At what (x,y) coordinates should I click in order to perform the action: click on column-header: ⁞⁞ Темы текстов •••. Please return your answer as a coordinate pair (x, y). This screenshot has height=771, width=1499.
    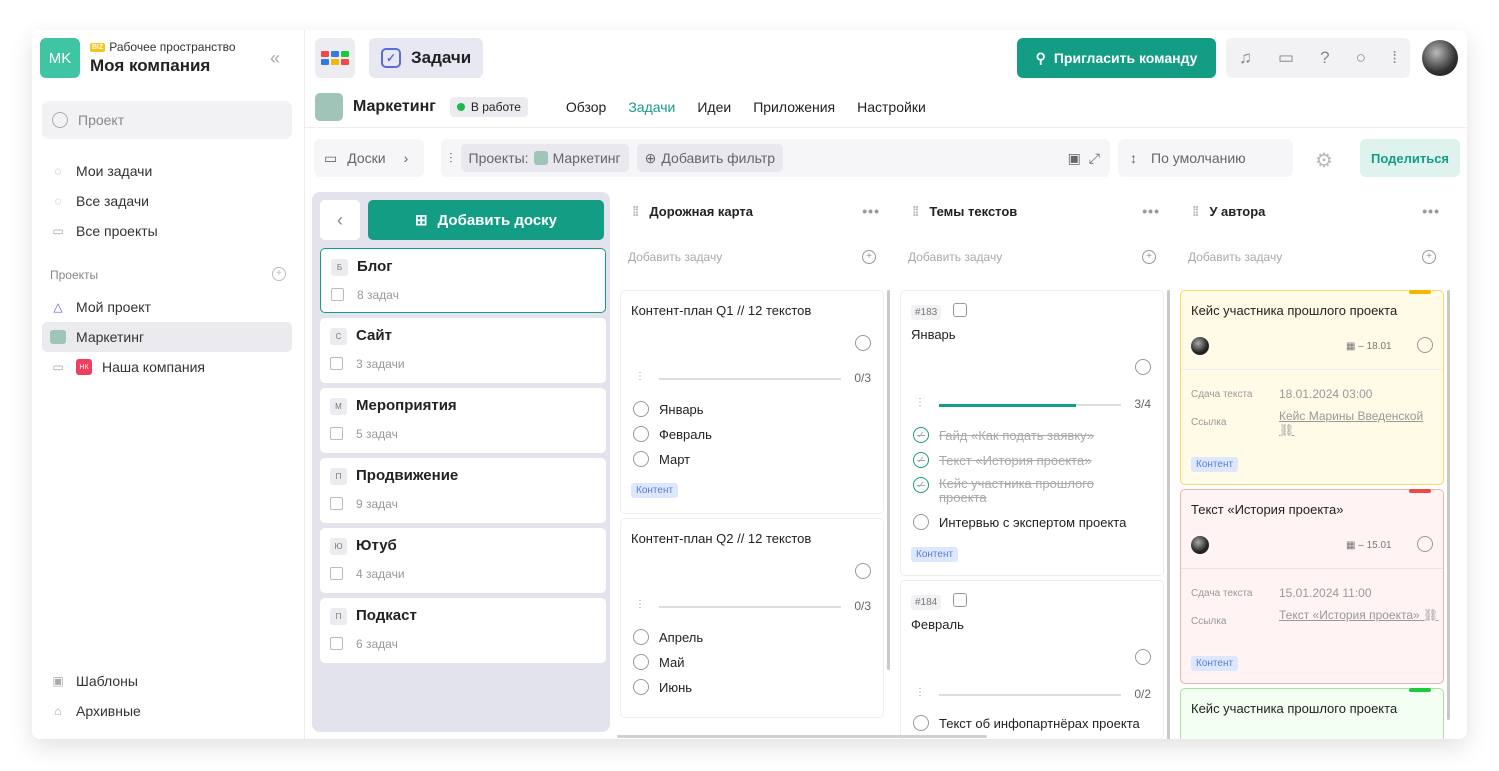
    Looking at the image, I should click on (1034, 211).